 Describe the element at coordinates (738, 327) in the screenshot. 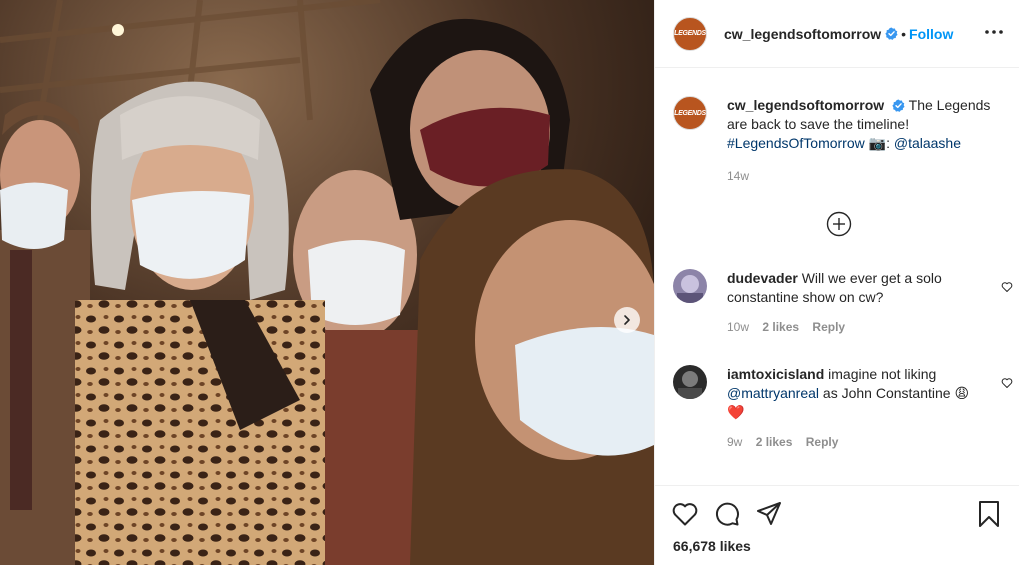

I see `comment-time: 10w` at that location.